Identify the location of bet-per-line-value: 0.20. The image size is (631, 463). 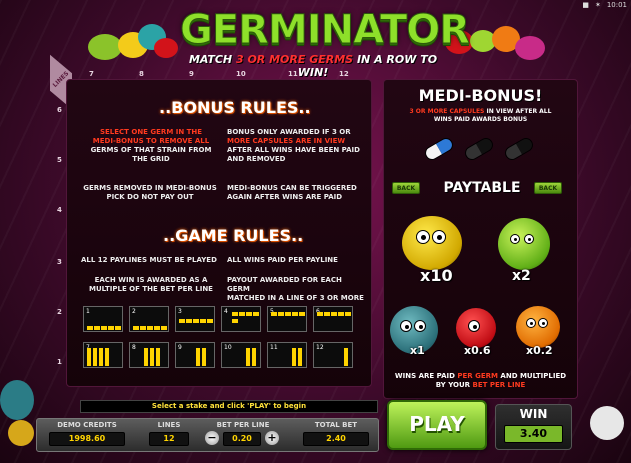
(242, 439).